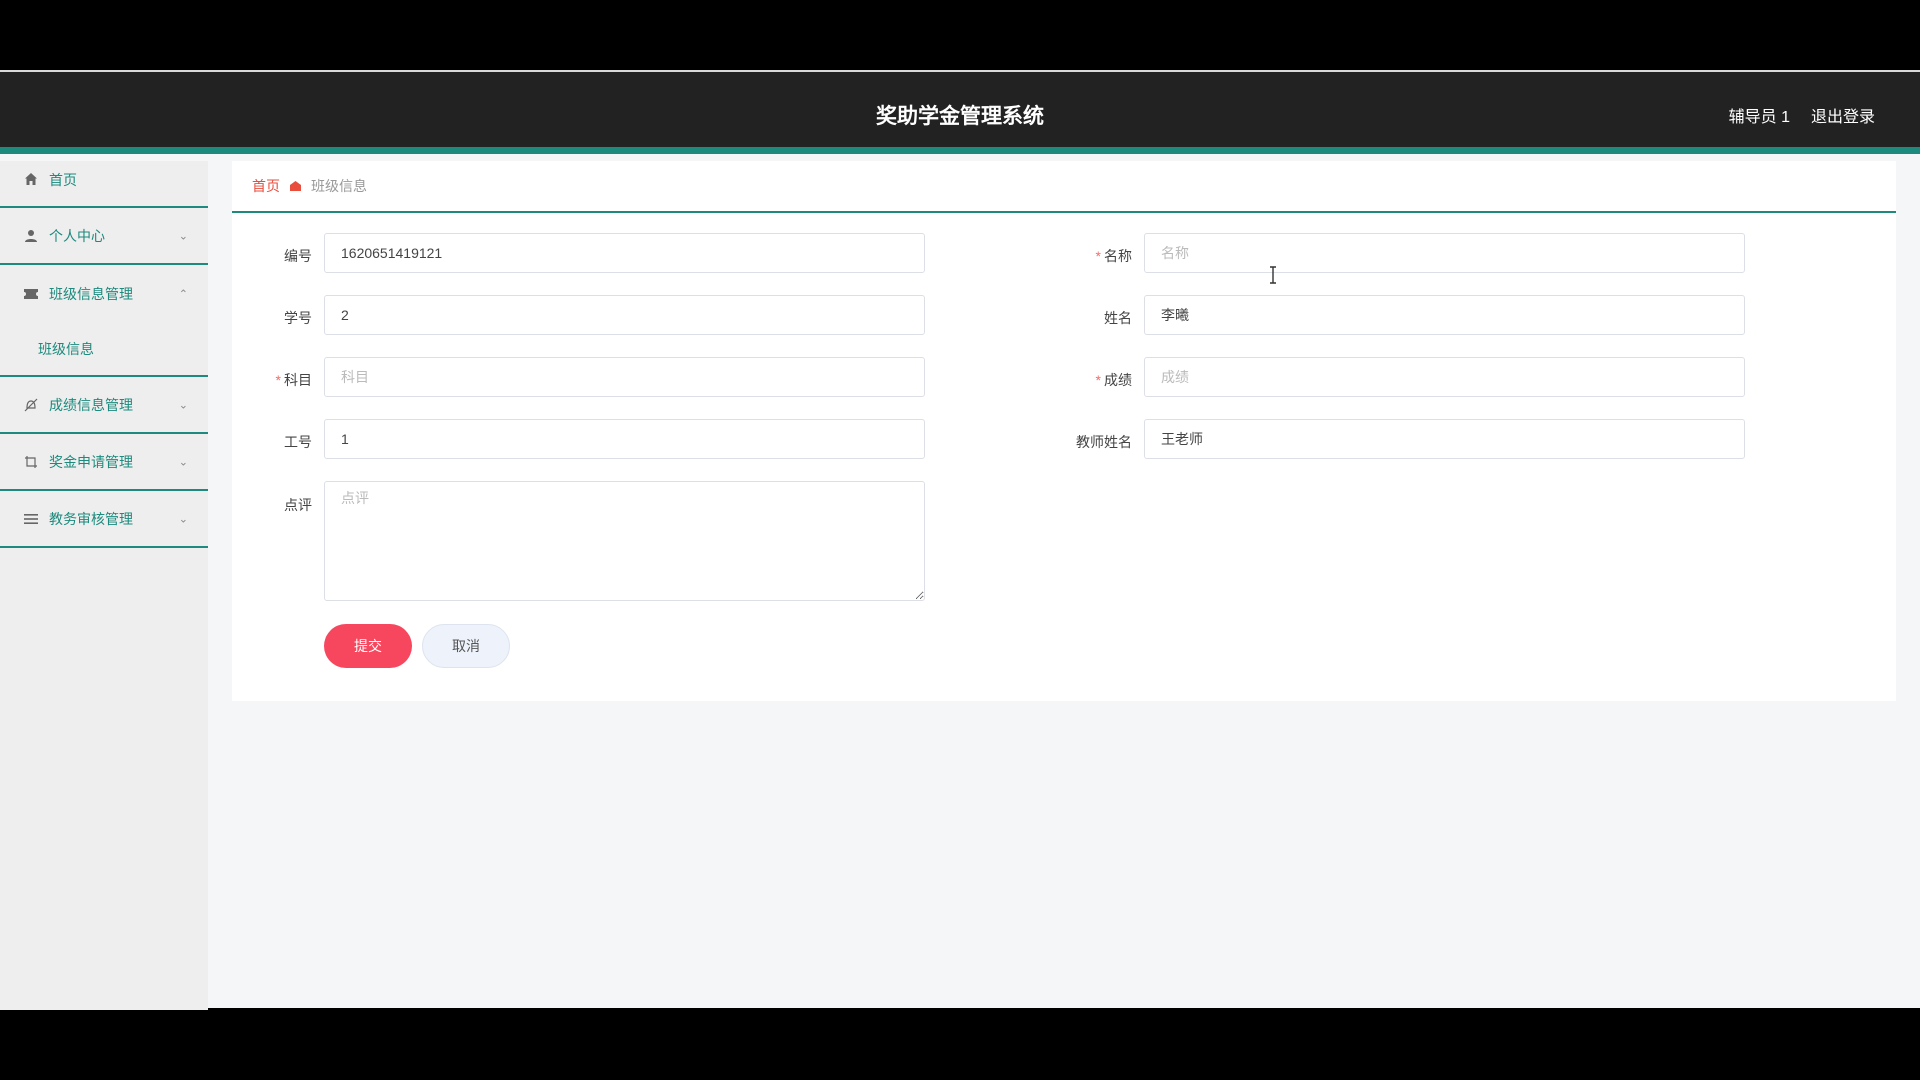 This screenshot has height=1080, width=1920. I want to click on label-jiaoshi: 教师姓名, so click(1104, 442).